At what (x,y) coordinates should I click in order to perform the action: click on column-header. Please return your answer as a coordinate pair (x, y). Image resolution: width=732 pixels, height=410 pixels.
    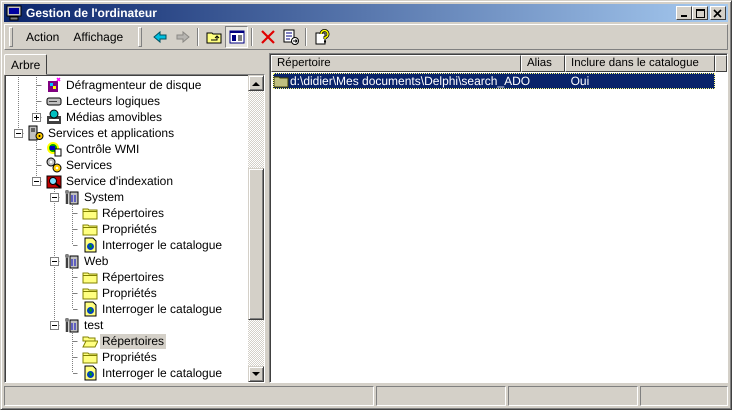
    Looking at the image, I should click on (721, 63).